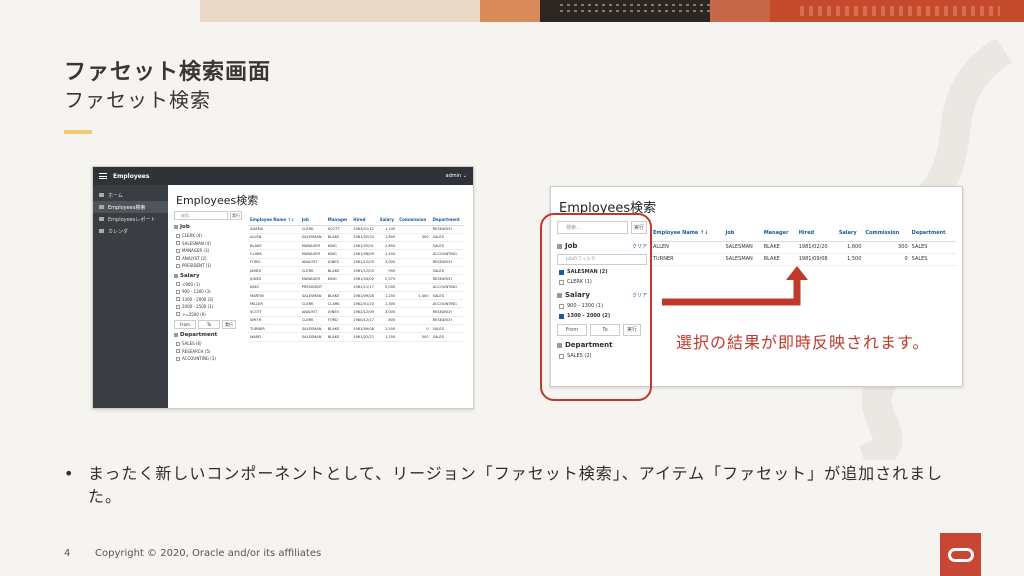 This screenshot has width=1024, height=576. What do you see at coordinates (338, 263) in the screenshot?
I see `table-cell: JONES` at bounding box center [338, 263].